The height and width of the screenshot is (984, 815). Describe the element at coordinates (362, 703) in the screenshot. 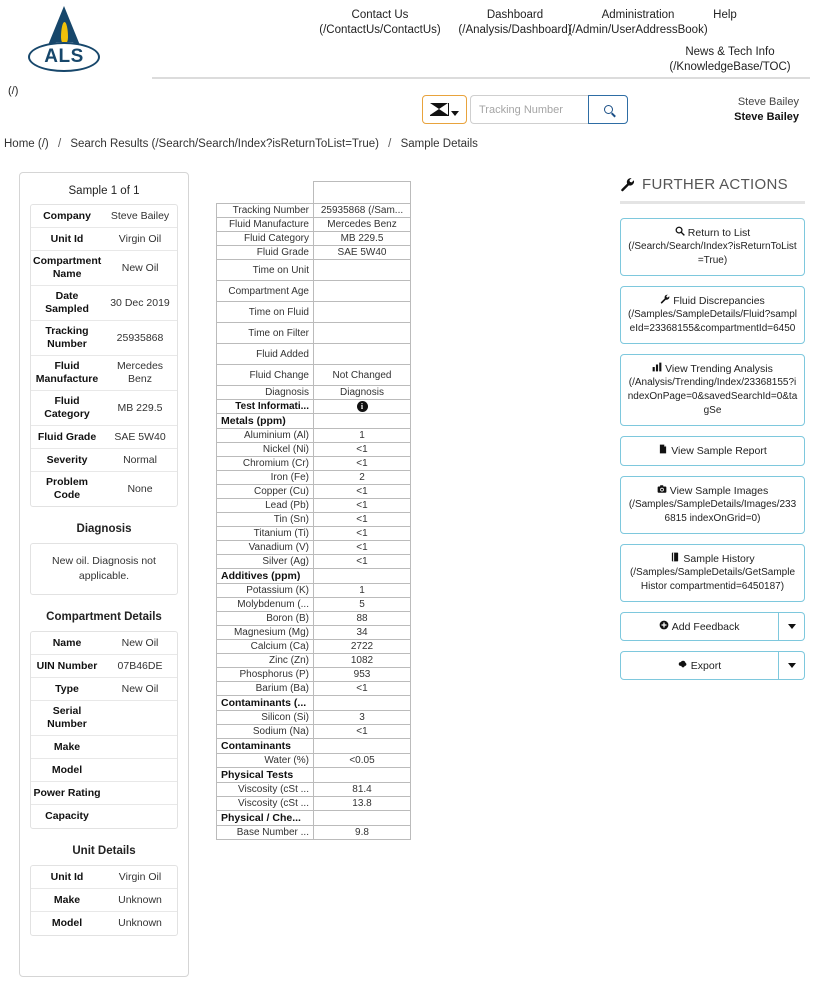

I see `parameter-value` at that location.